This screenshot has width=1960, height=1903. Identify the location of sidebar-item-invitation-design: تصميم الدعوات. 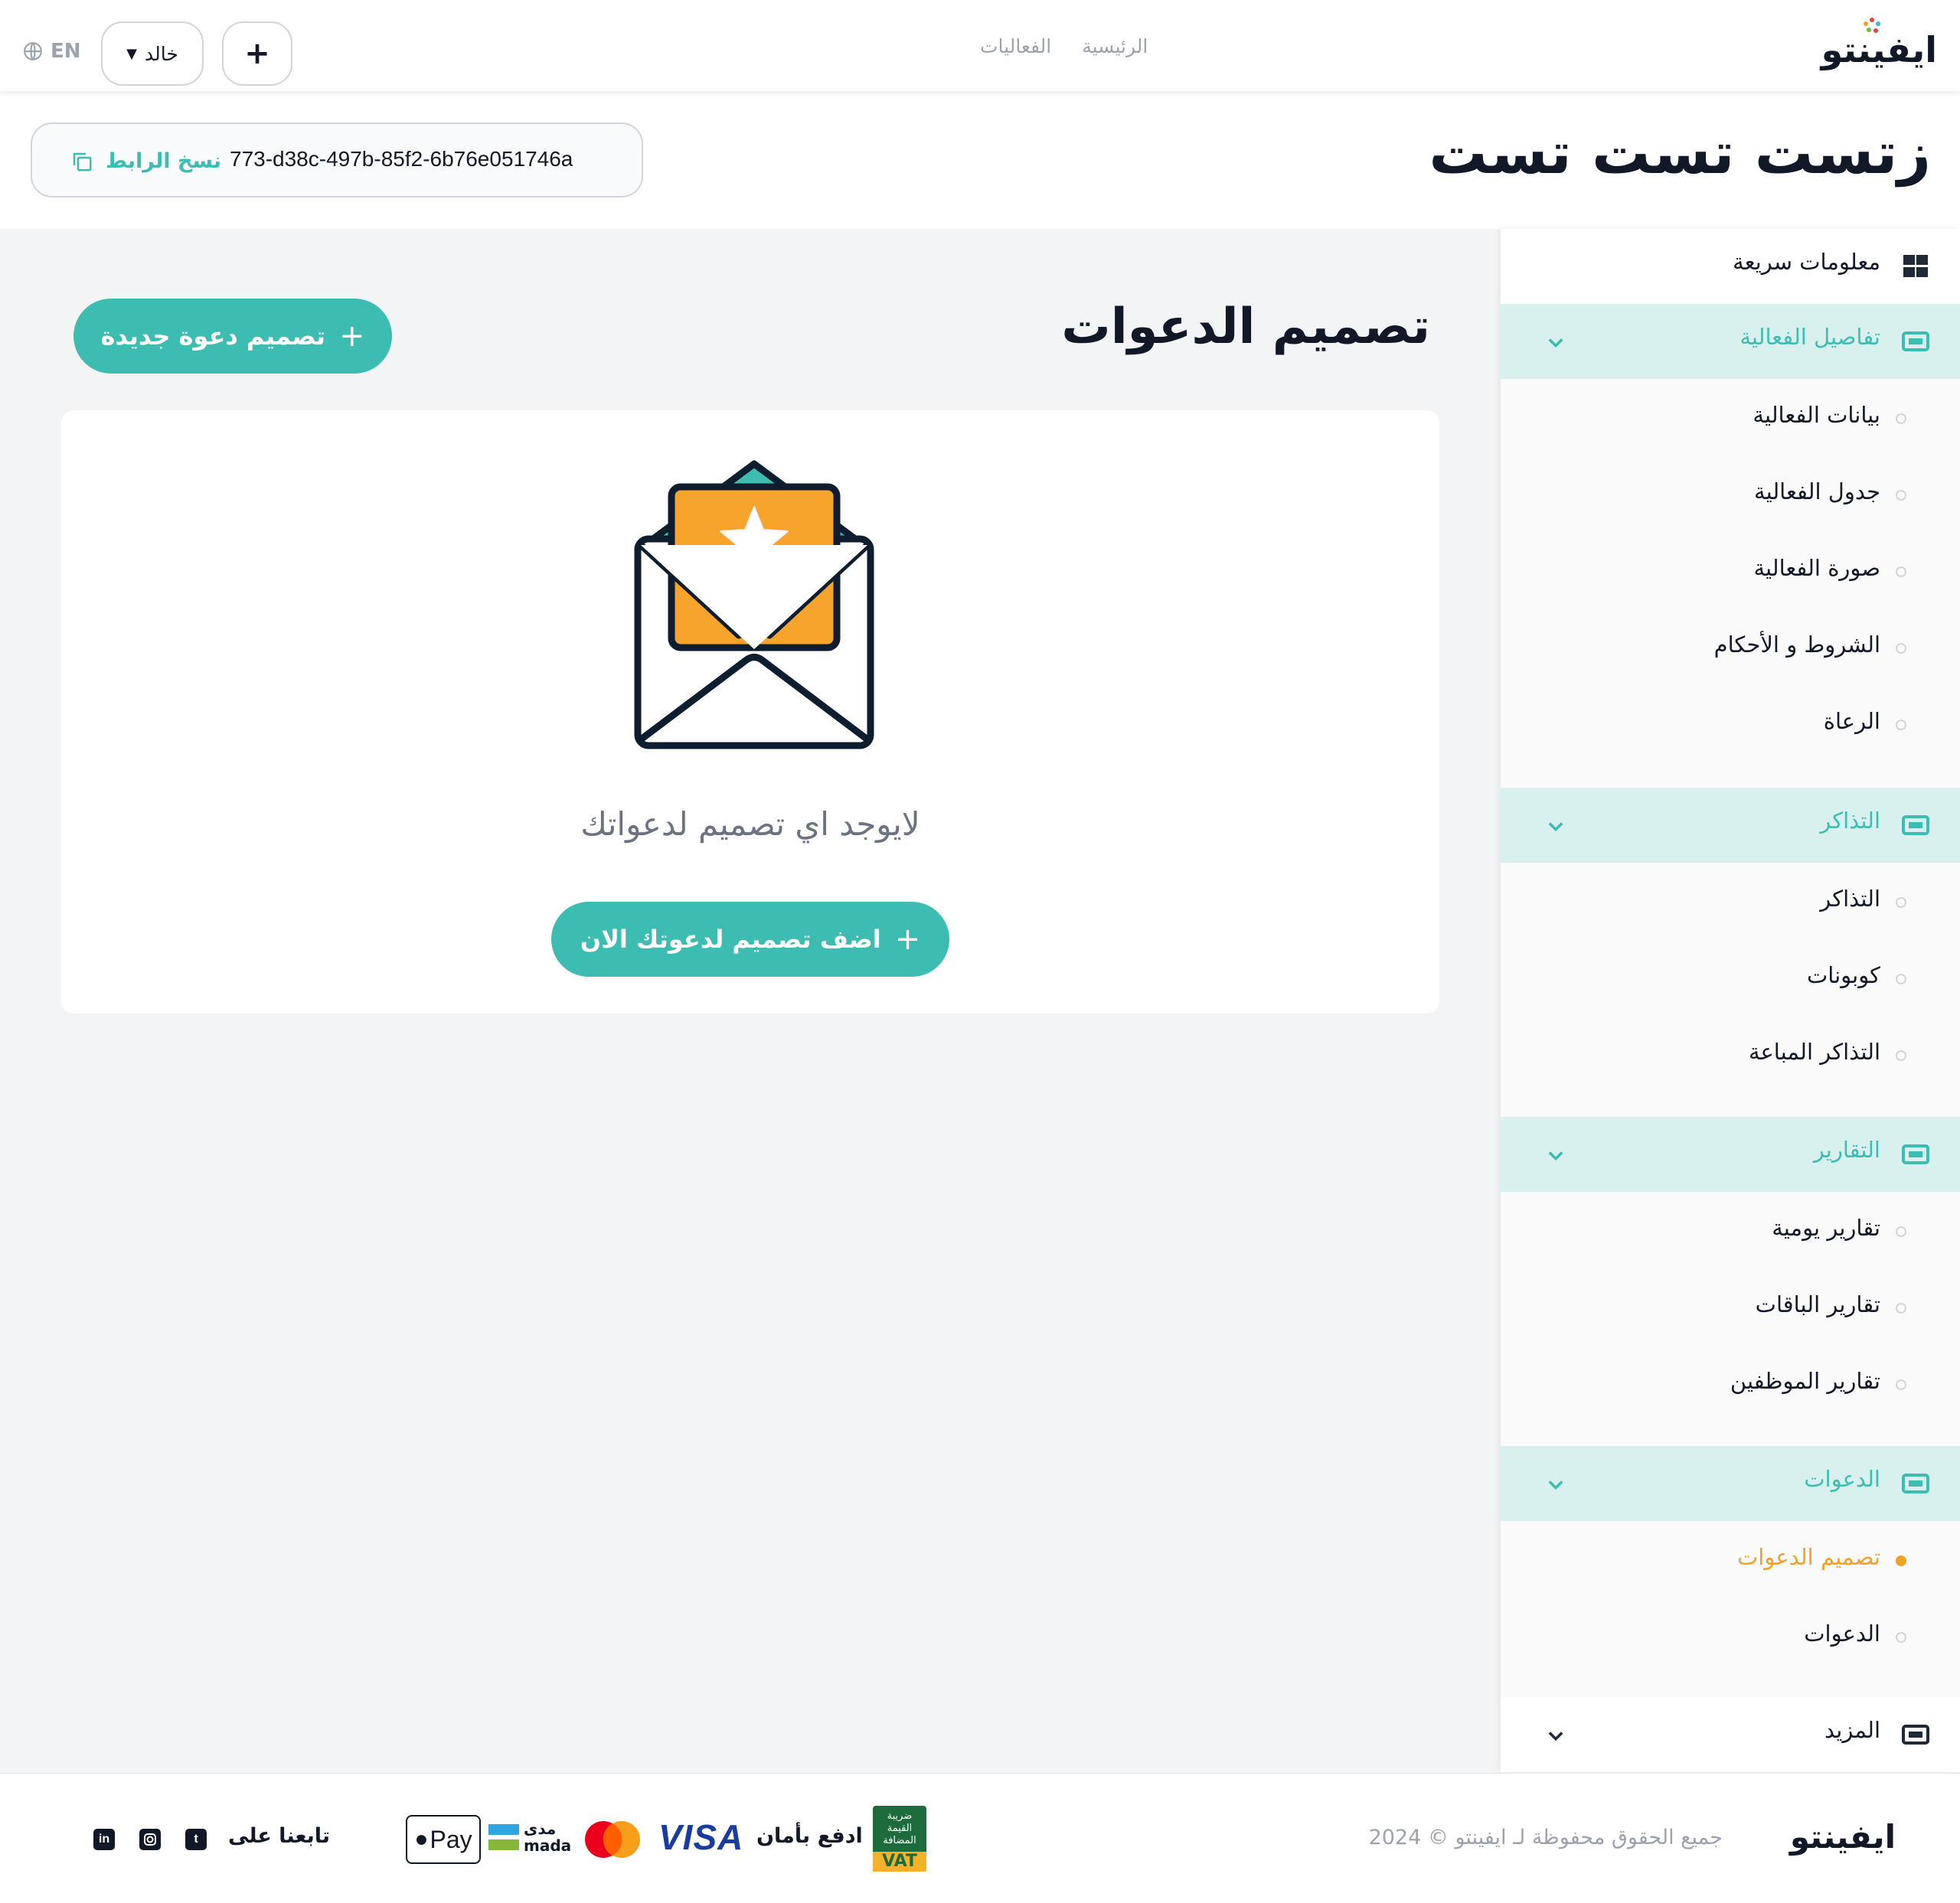
(1730, 1559).